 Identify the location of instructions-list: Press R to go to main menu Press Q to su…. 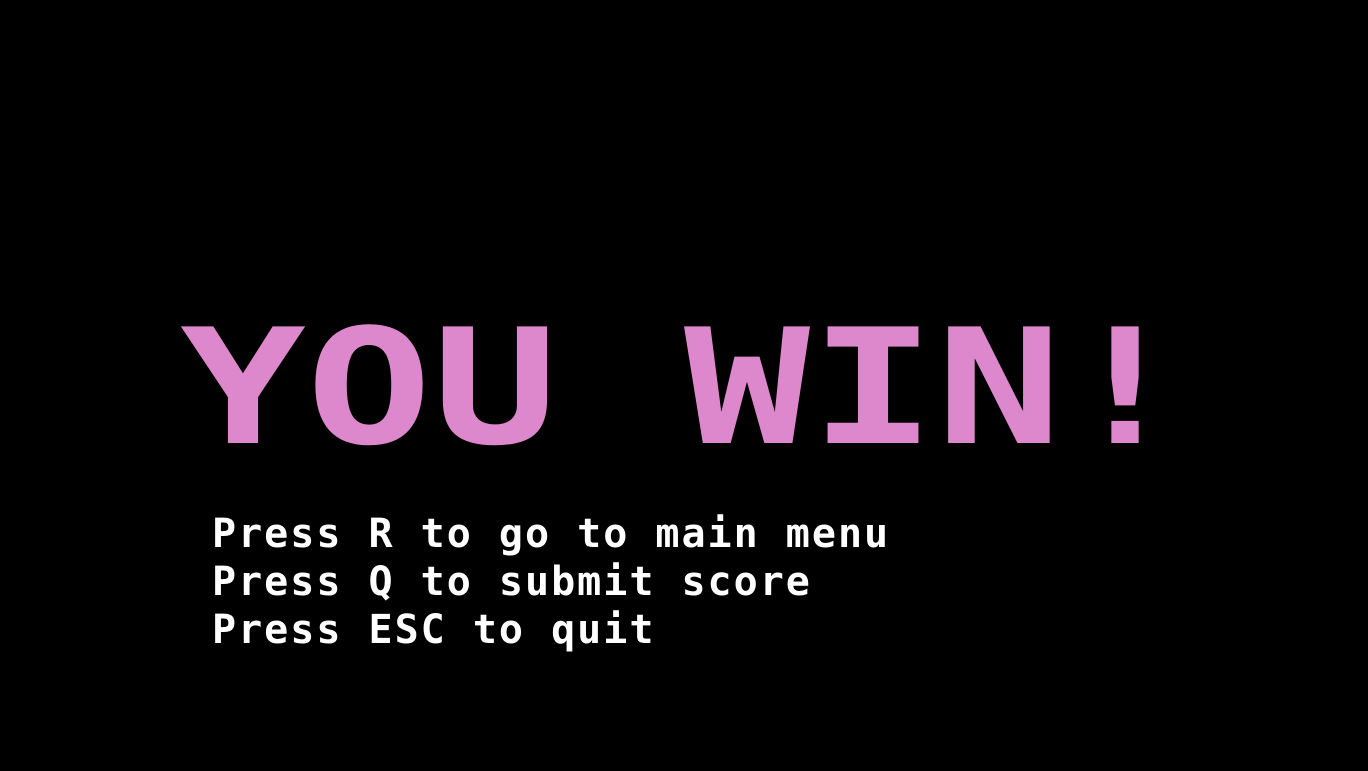
(662, 582).